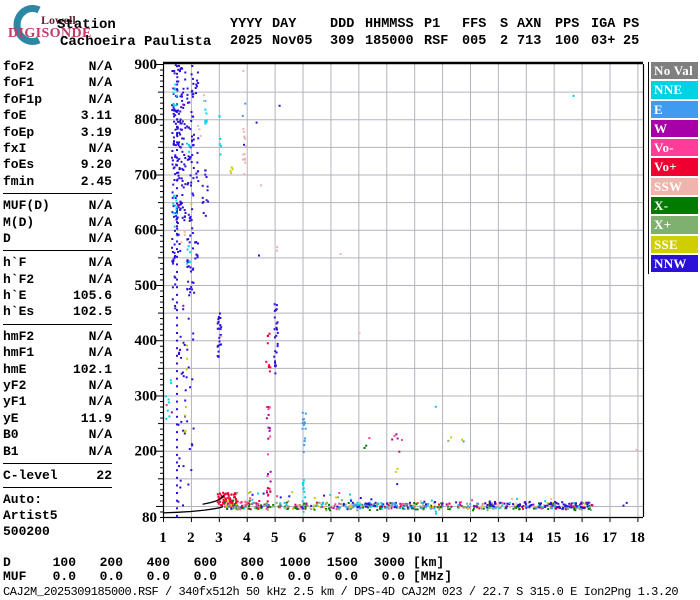 This screenshot has height=600, width=700. I want to click on svg-text: 400, so click(146, 341).